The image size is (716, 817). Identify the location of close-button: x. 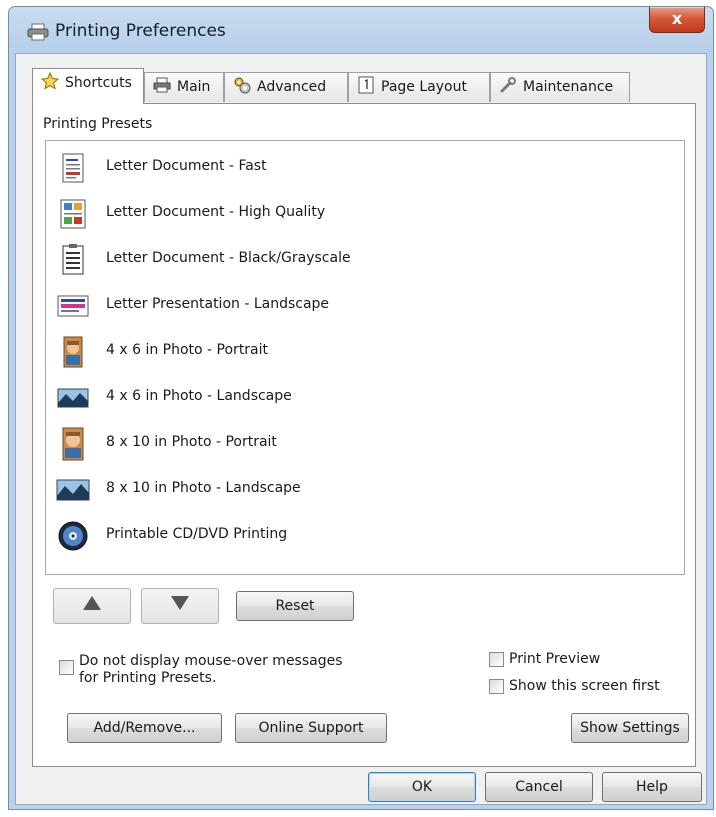
(677, 20).